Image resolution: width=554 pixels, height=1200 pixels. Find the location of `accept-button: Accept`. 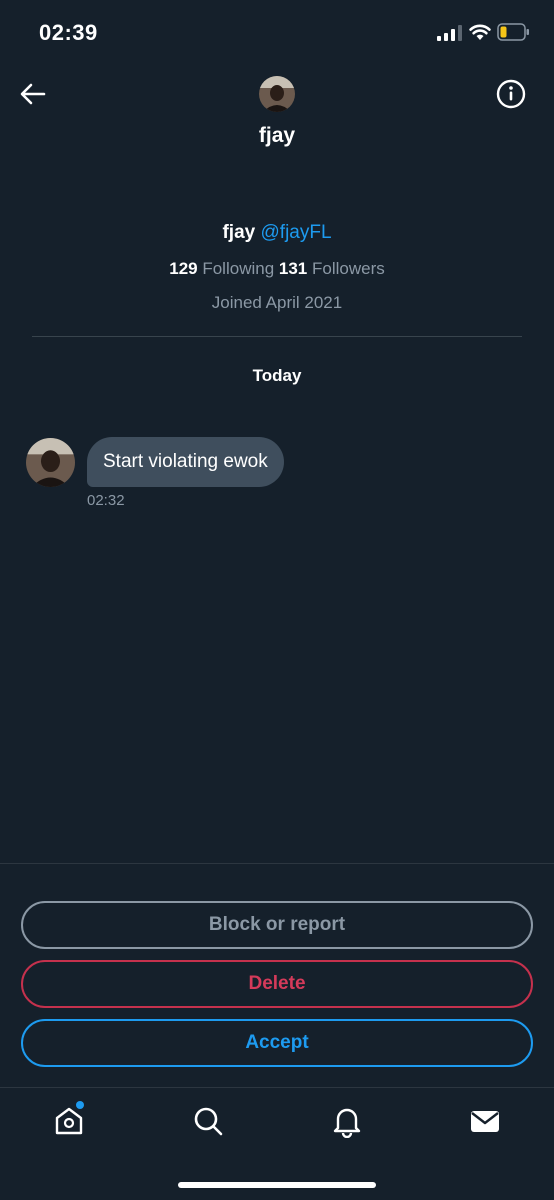

accept-button: Accept is located at coordinates (277, 1043).